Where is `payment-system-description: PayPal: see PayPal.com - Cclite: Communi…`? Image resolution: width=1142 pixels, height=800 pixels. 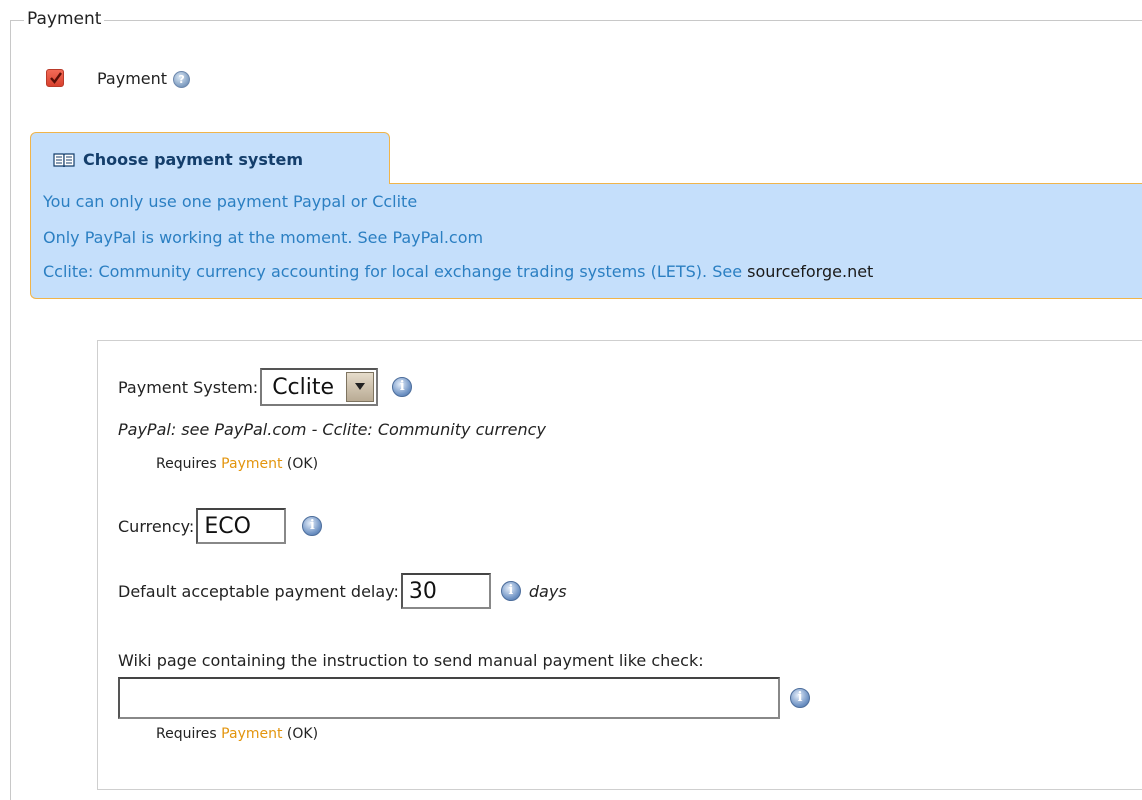
payment-system-description: PayPal: see PayPal.com - Cclite: Communi… is located at coordinates (332, 429).